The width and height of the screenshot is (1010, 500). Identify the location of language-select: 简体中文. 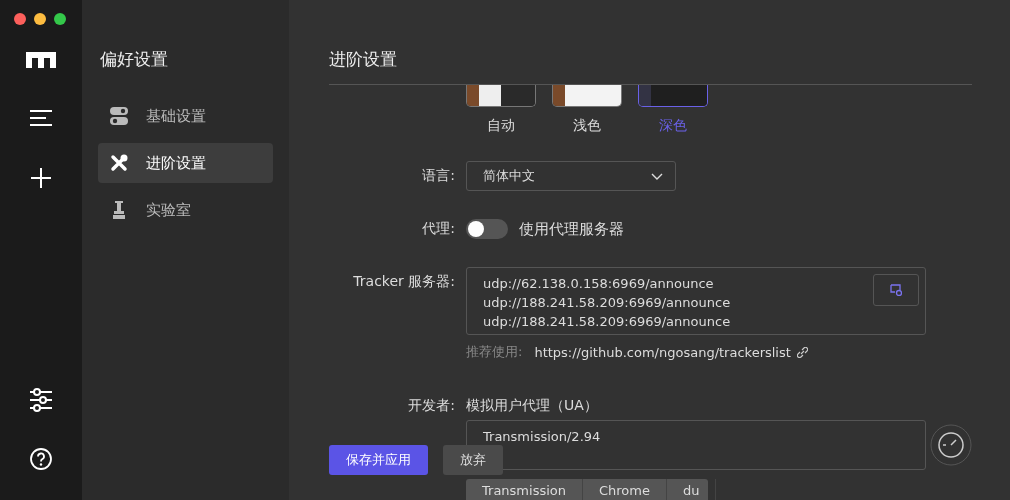
(571, 176).